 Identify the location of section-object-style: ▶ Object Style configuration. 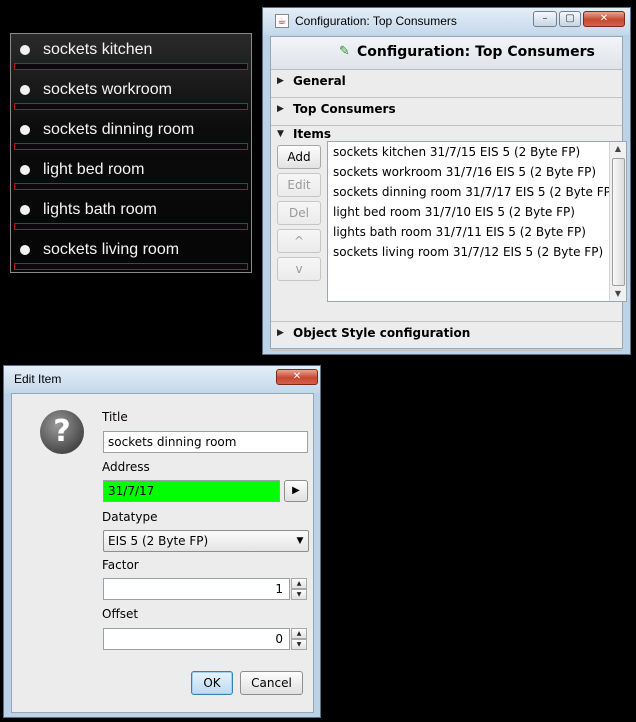
(446, 336).